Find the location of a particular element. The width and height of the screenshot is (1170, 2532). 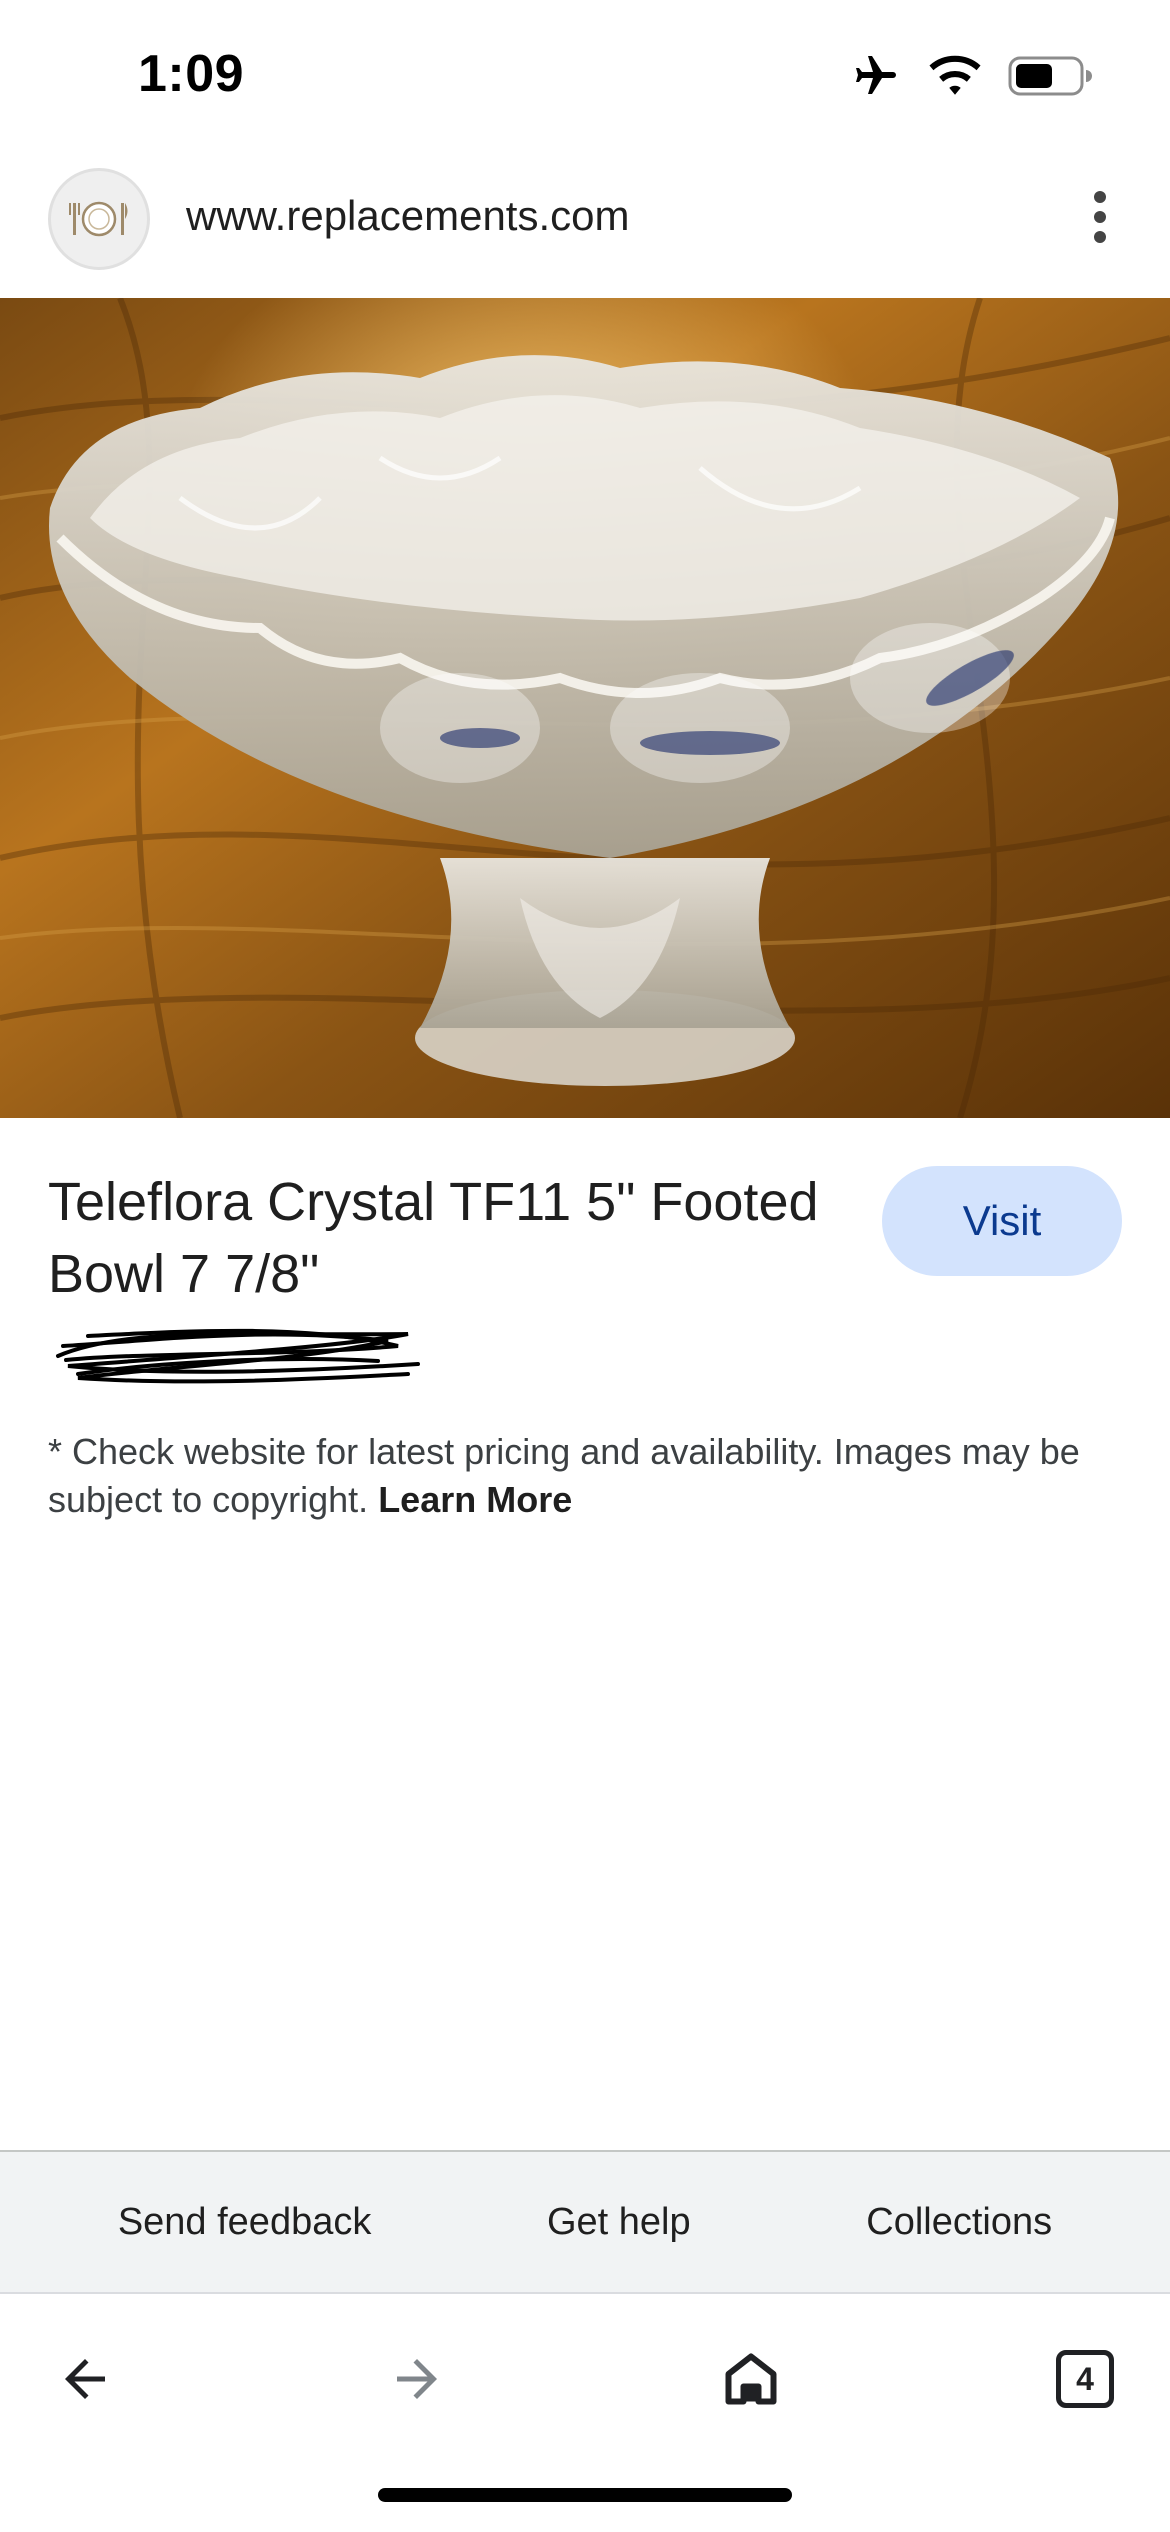

home-button is located at coordinates (751, 2379).